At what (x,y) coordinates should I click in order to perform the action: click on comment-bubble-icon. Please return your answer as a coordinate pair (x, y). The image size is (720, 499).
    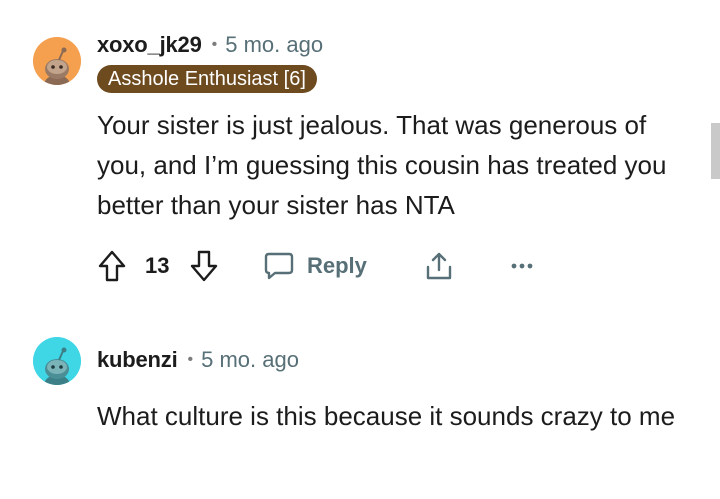
    Looking at the image, I should click on (279, 266).